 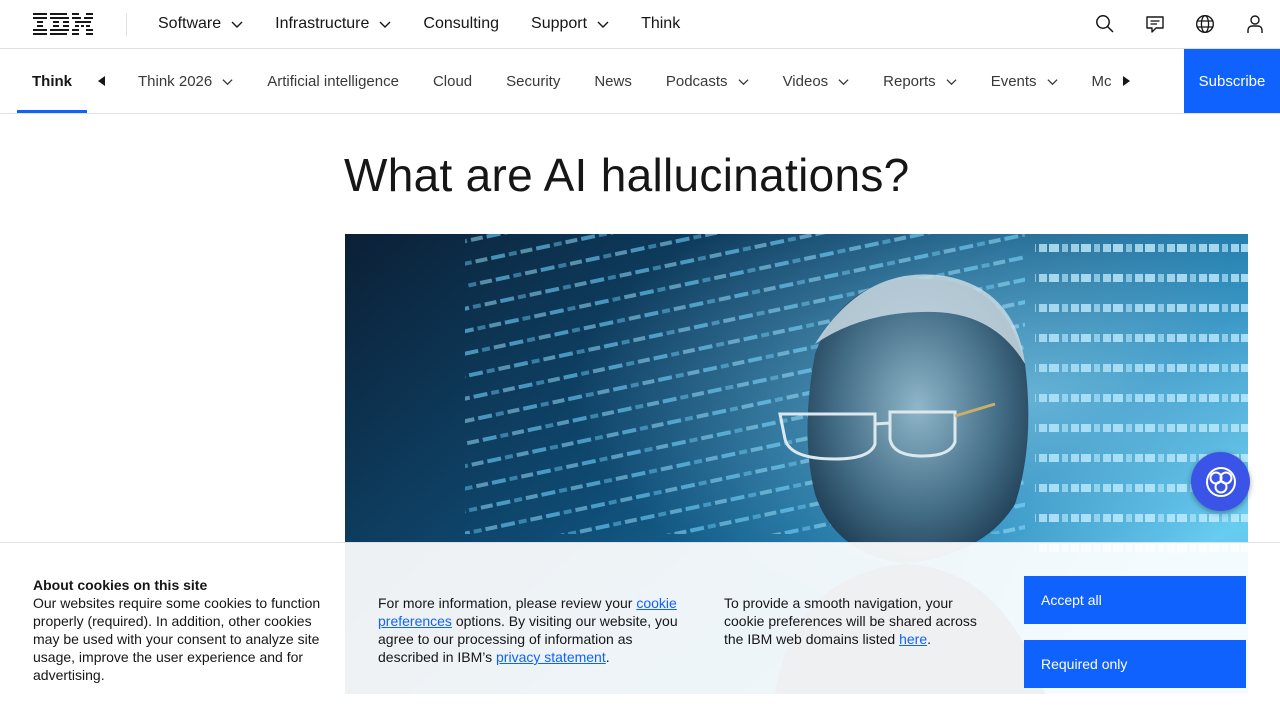 I want to click on subnav-item-podcasts: Podcasts, so click(x=707, y=81).